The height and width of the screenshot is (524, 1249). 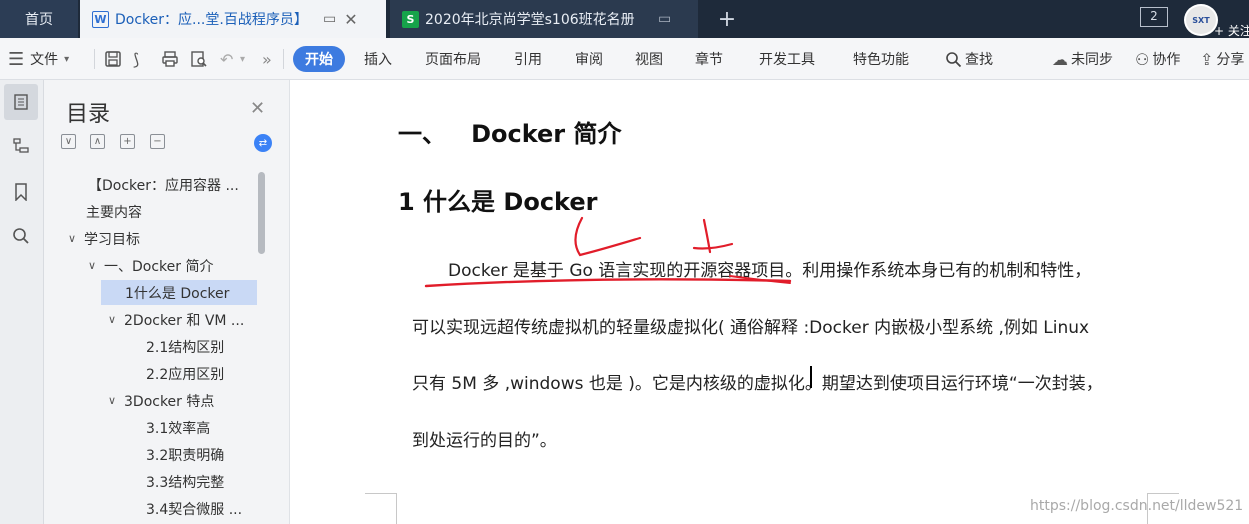 What do you see at coordinates (1201, 20) in the screenshot?
I see `avatar: SXT` at bounding box center [1201, 20].